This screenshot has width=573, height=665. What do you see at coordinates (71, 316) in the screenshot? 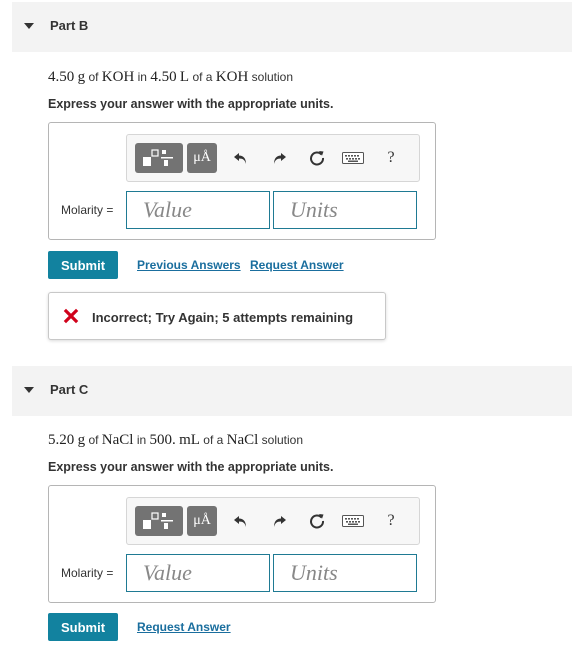
I see `error-x-icon` at bounding box center [71, 316].